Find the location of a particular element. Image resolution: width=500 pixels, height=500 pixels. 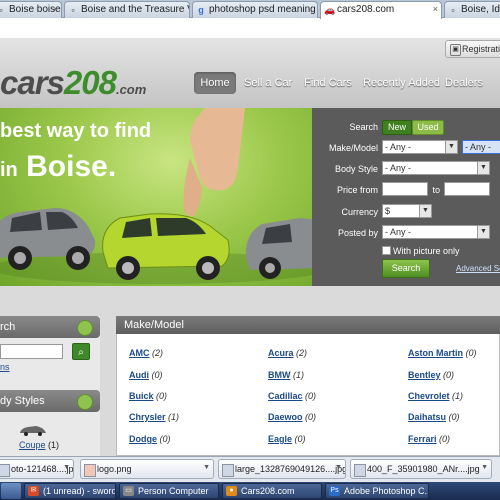

nav-dealers: Dealers is located at coordinates (464, 83).